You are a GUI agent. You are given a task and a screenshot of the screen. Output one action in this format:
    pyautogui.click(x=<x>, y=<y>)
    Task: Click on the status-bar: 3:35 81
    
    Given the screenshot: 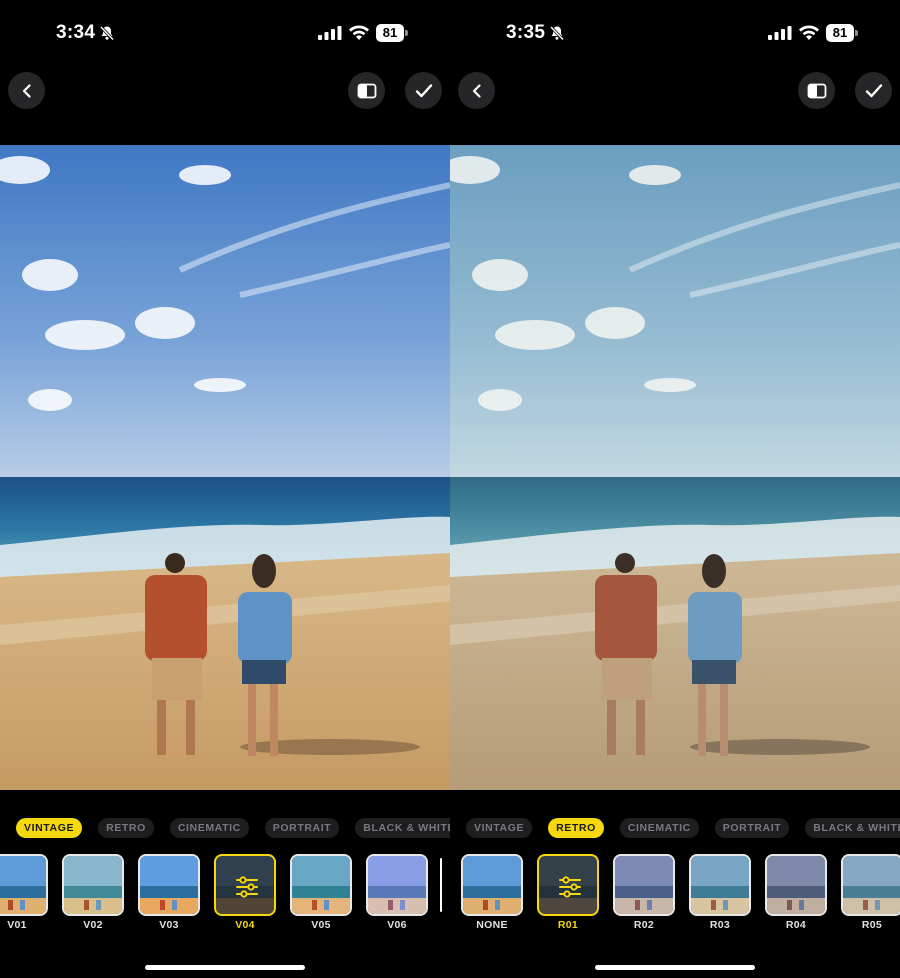 What is the action you would take?
    pyautogui.click(x=675, y=32)
    